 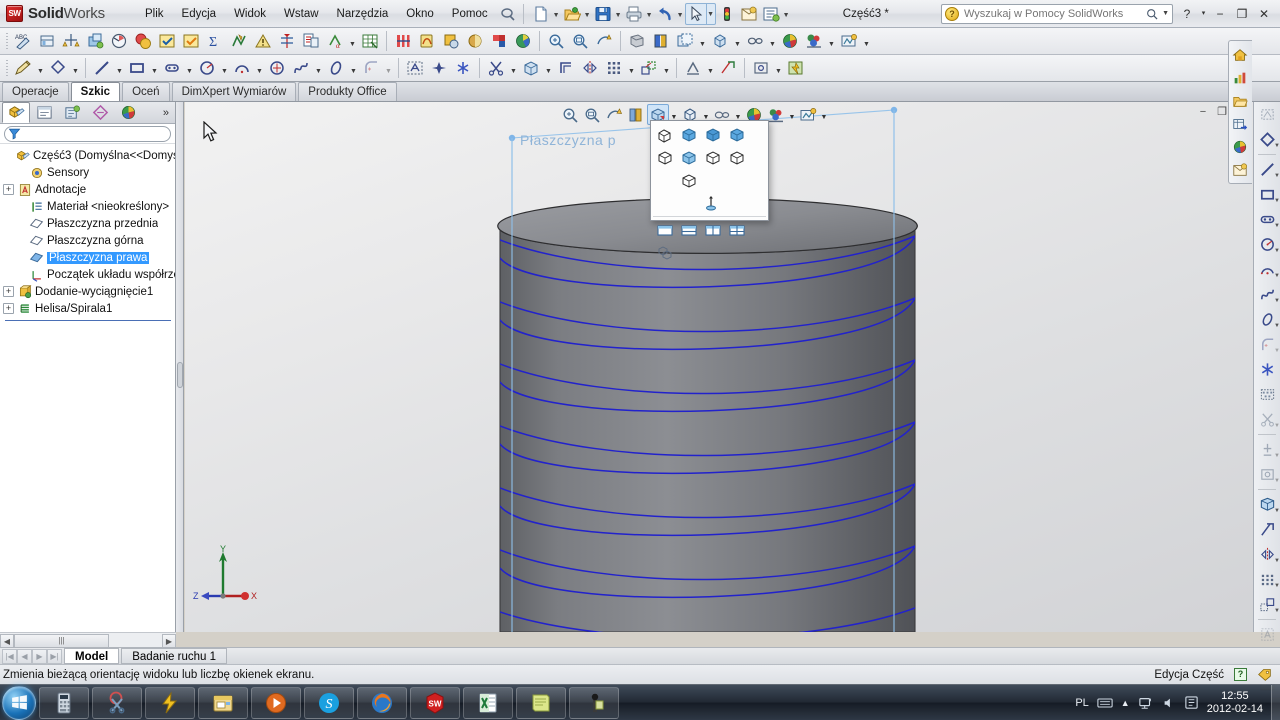 What do you see at coordinates (618, 14) in the screenshot?
I see `save-dropdown: ▼` at bounding box center [618, 14].